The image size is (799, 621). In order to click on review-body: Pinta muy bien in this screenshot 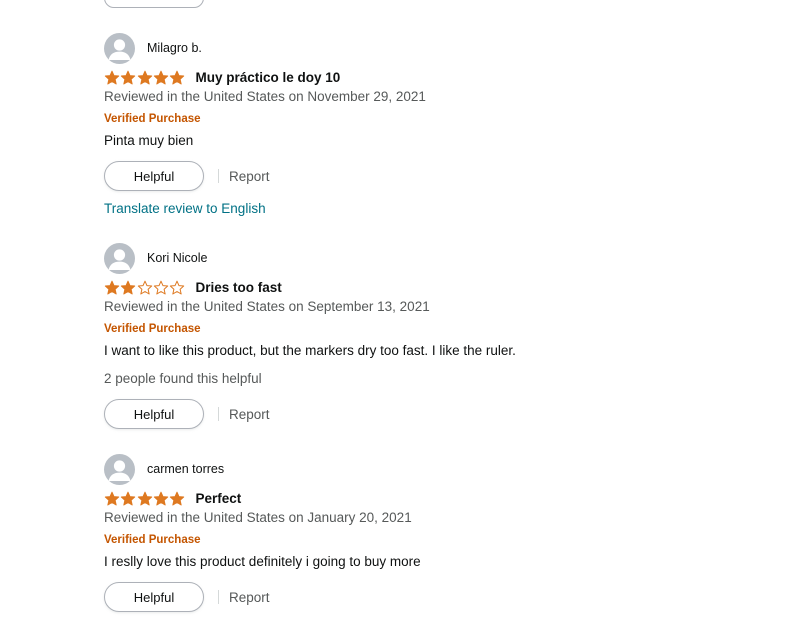, I will do `click(149, 140)`.